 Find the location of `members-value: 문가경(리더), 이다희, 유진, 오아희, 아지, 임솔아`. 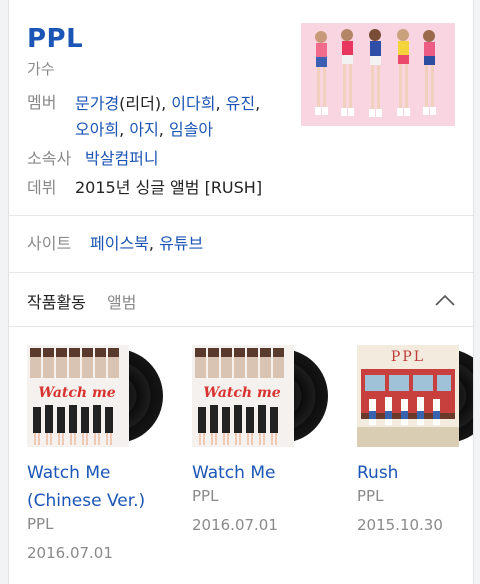

members-value: 문가경(리더), 이다희, 유진, 오아희, 아지, 임솔아 is located at coordinates (168, 116).